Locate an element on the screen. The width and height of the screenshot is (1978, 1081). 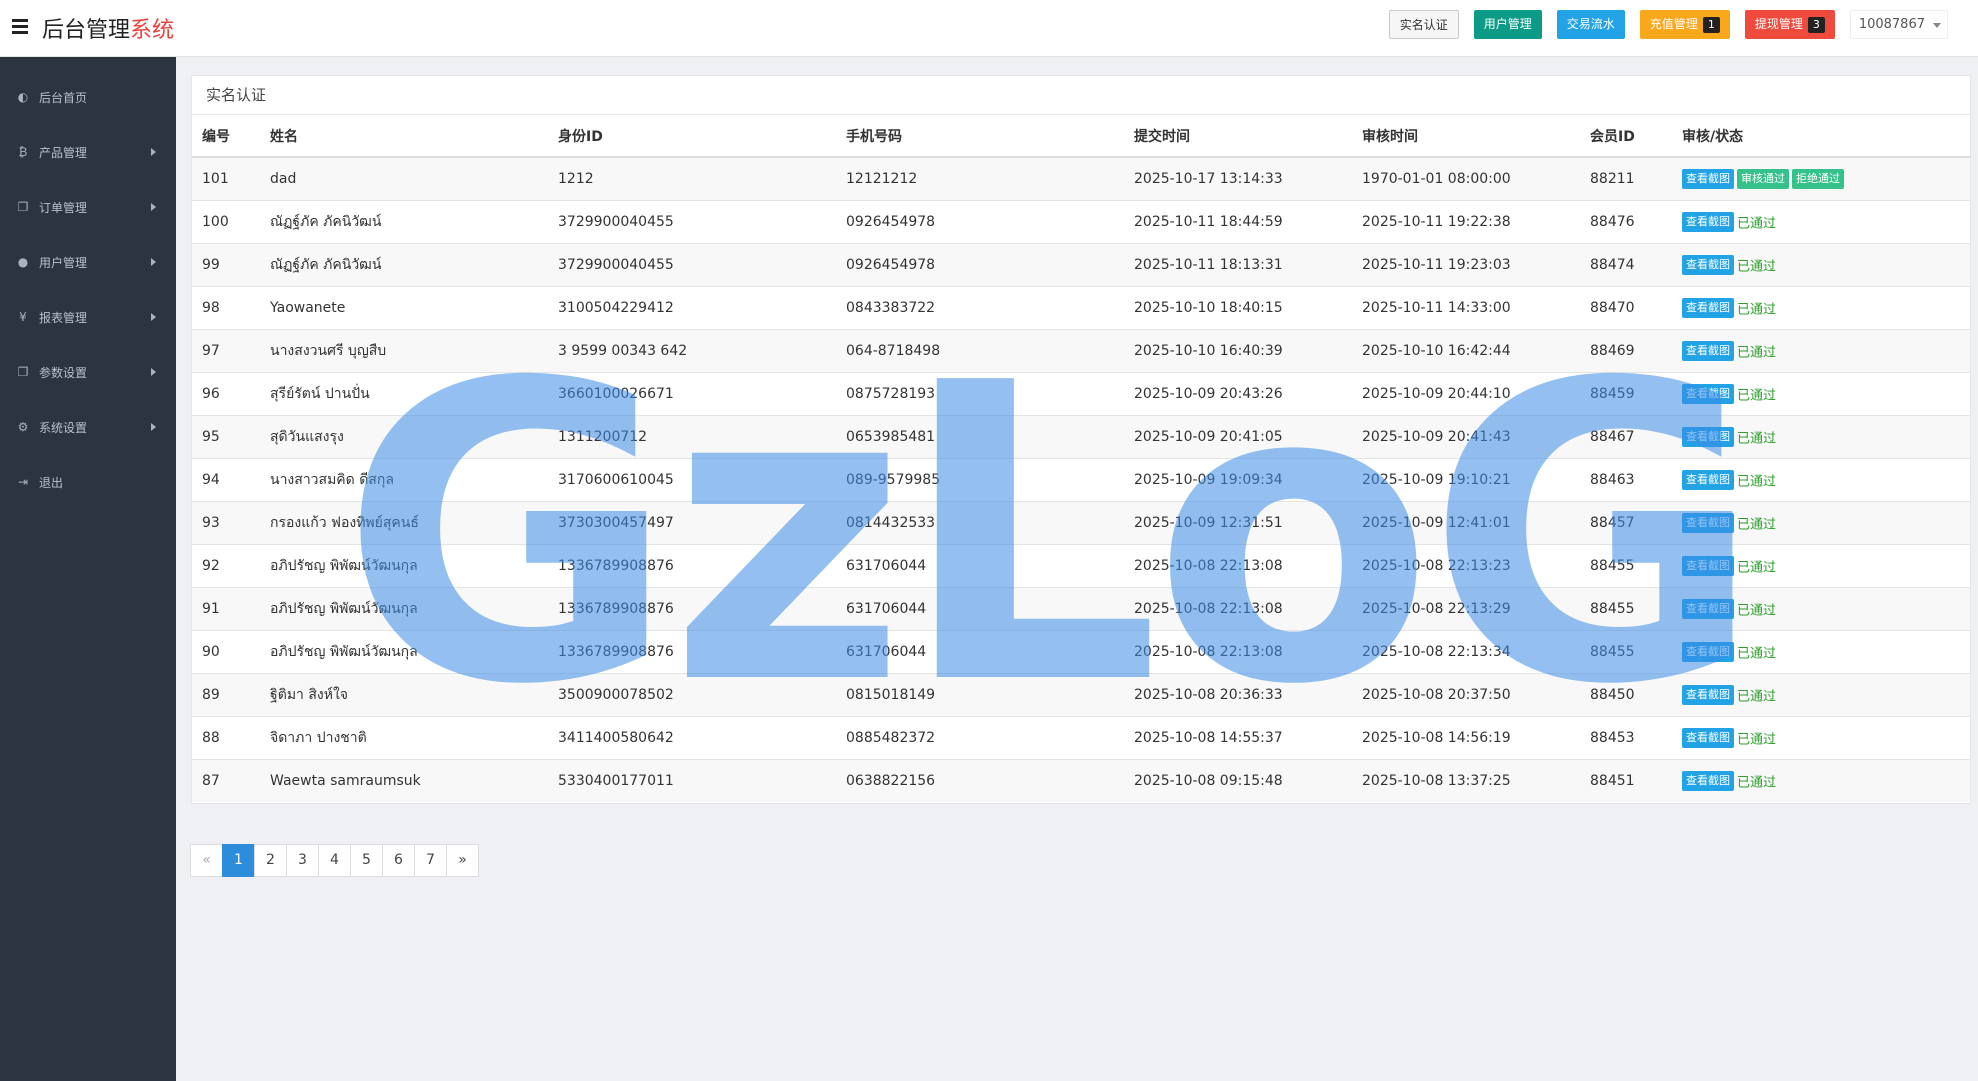
cell-name: จิดาภา ปางชาติ is located at coordinates (404, 737).